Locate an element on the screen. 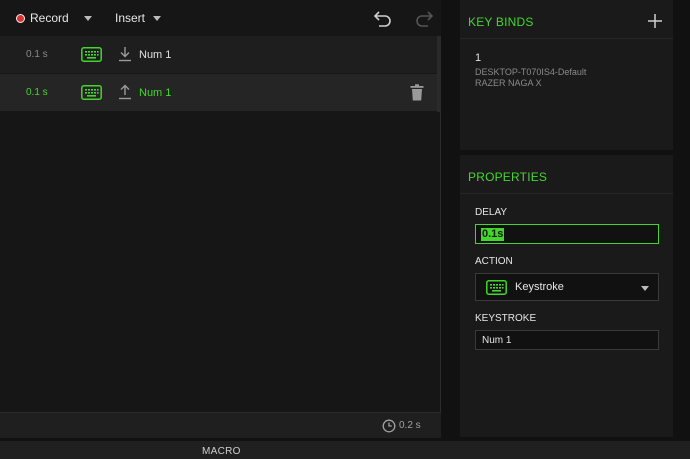 This screenshot has height=459, width=690. action-select-value: Keystroke is located at coordinates (539, 287).